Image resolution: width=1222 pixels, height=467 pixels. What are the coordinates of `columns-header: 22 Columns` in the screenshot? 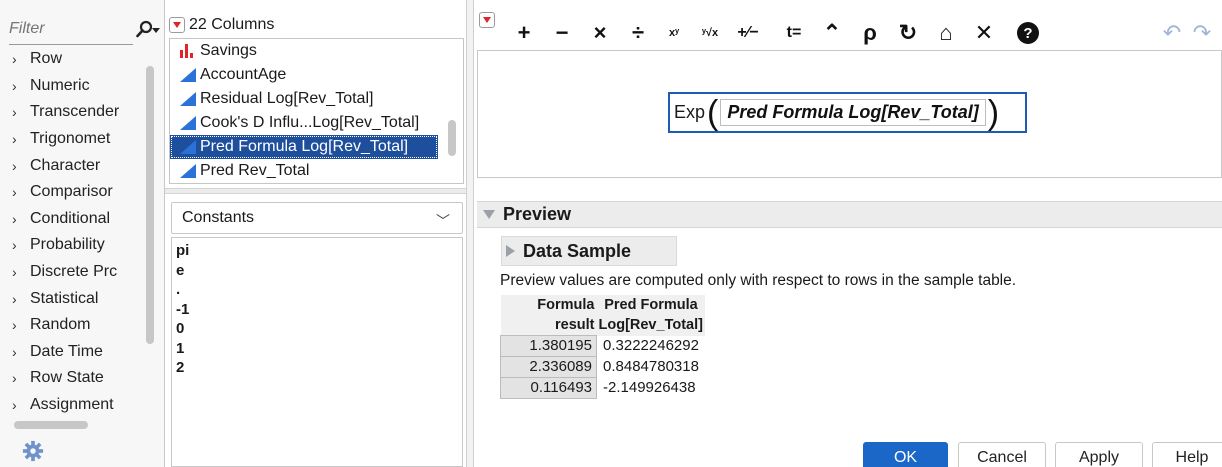 It's located at (316, 25).